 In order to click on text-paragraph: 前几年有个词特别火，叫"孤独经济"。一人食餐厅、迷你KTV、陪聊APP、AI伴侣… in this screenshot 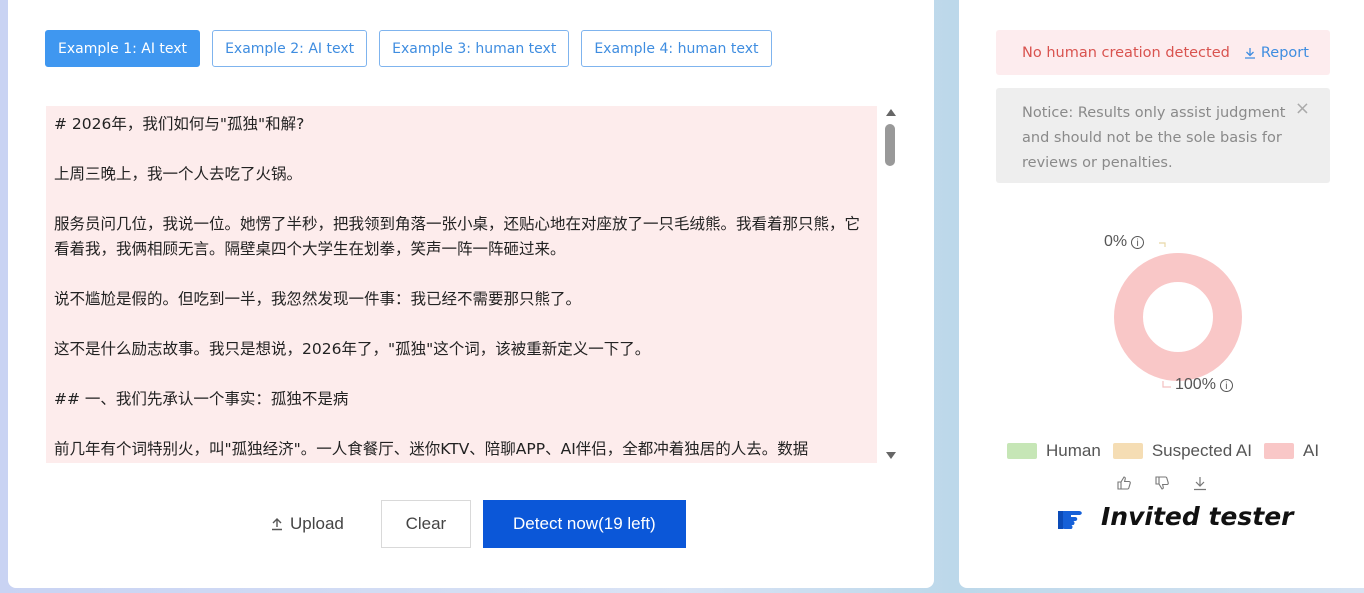, I will do `click(431, 449)`.